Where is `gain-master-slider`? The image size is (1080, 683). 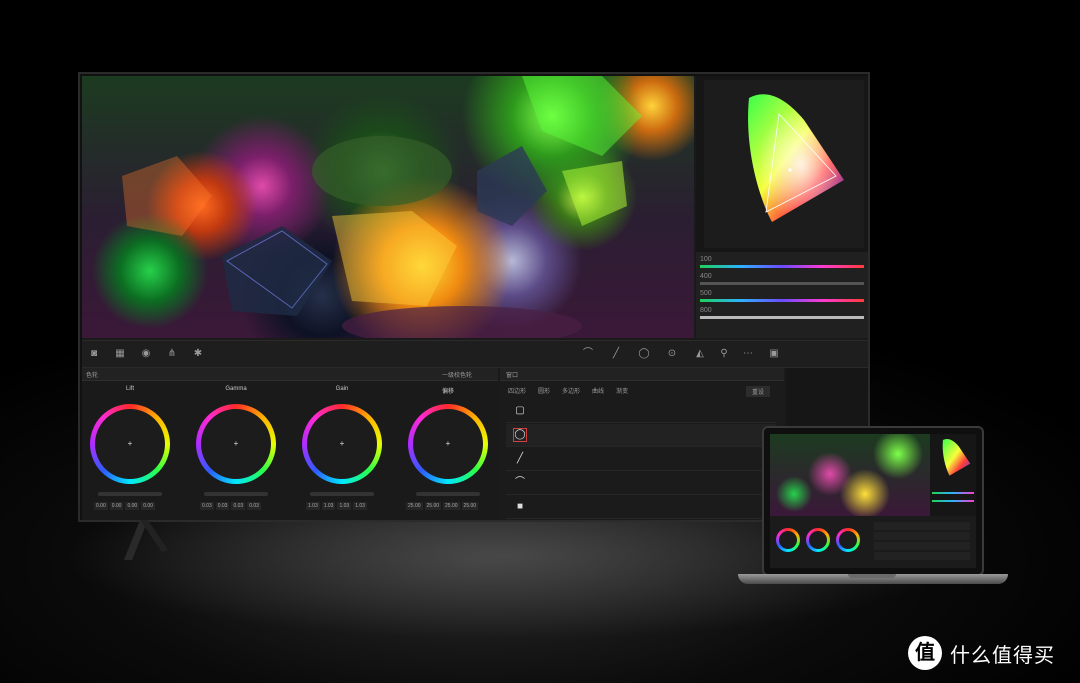 gain-master-slider is located at coordinates (342, 494).